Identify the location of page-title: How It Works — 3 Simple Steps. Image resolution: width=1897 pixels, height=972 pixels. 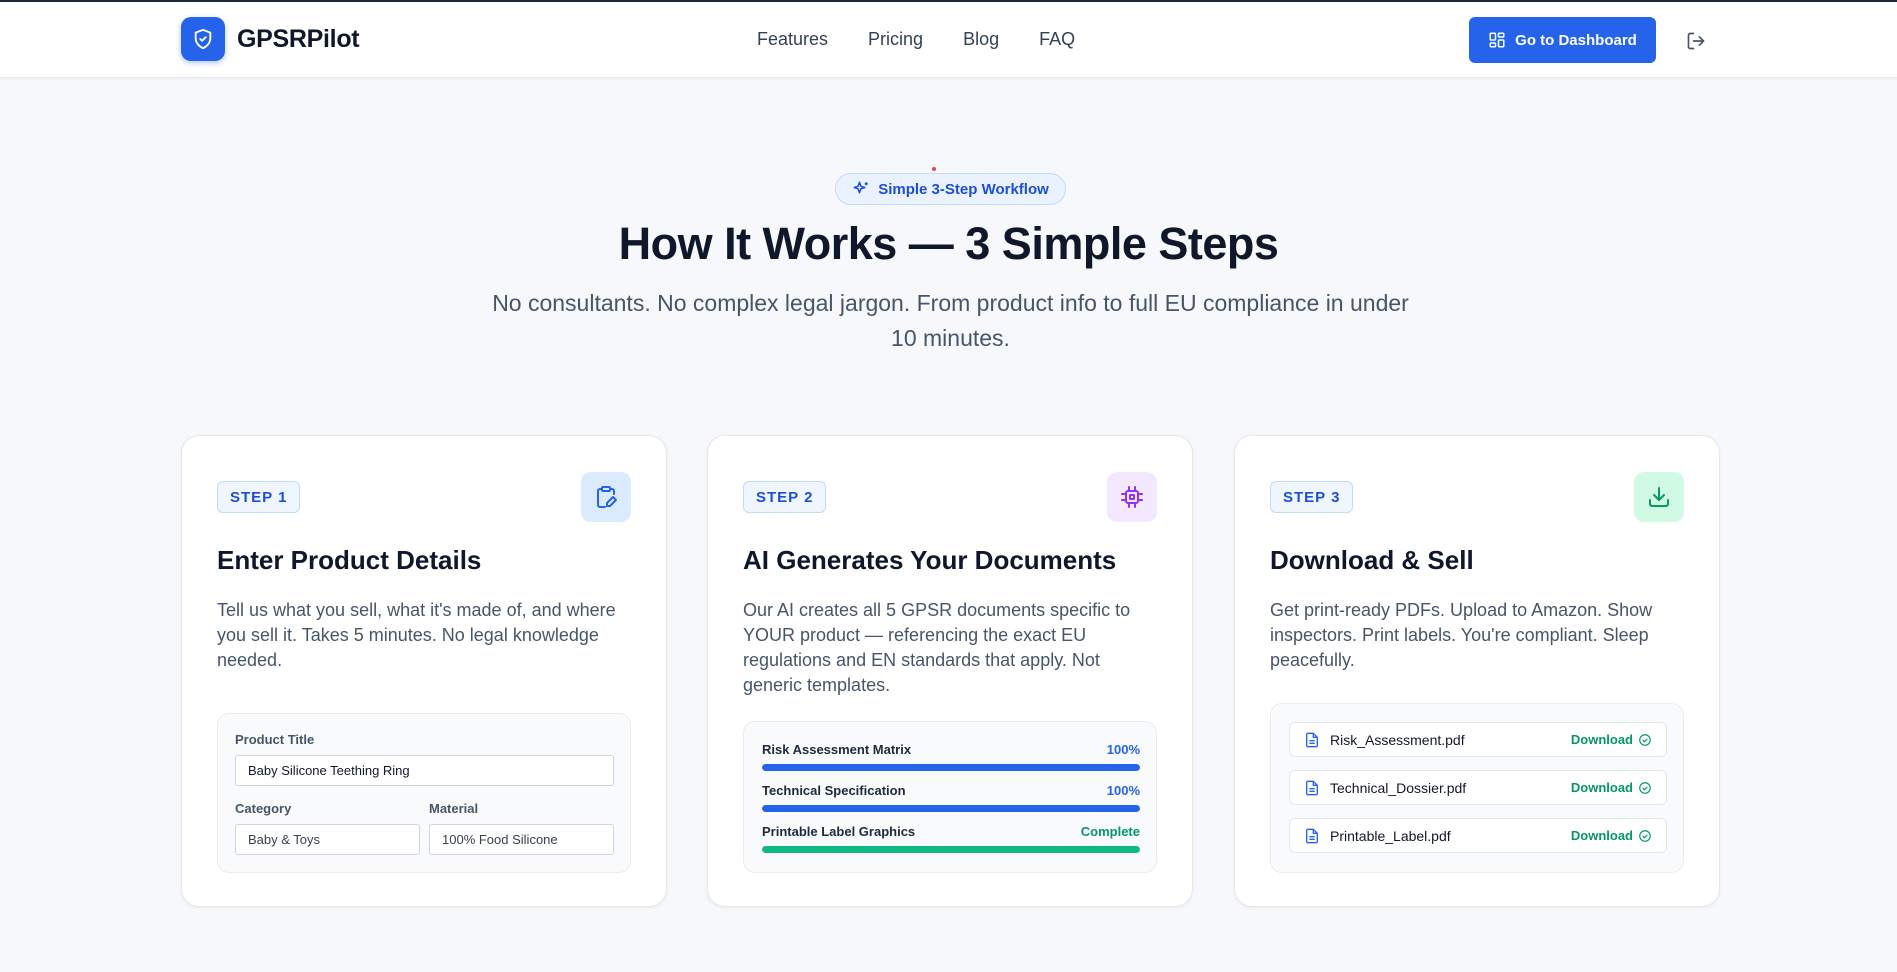
(948, 243).